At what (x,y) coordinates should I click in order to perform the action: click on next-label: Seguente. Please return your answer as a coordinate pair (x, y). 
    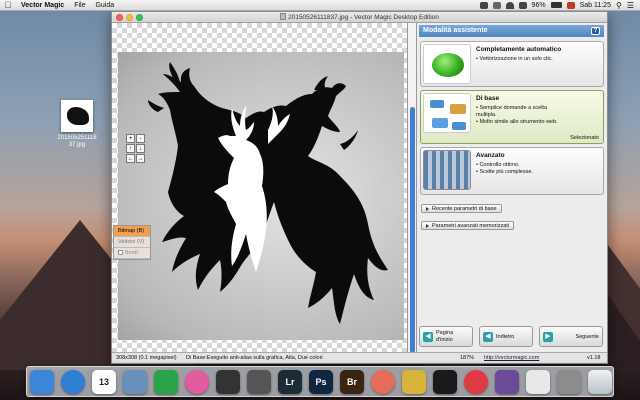
    Looking at the image, I should click on (587, 336).